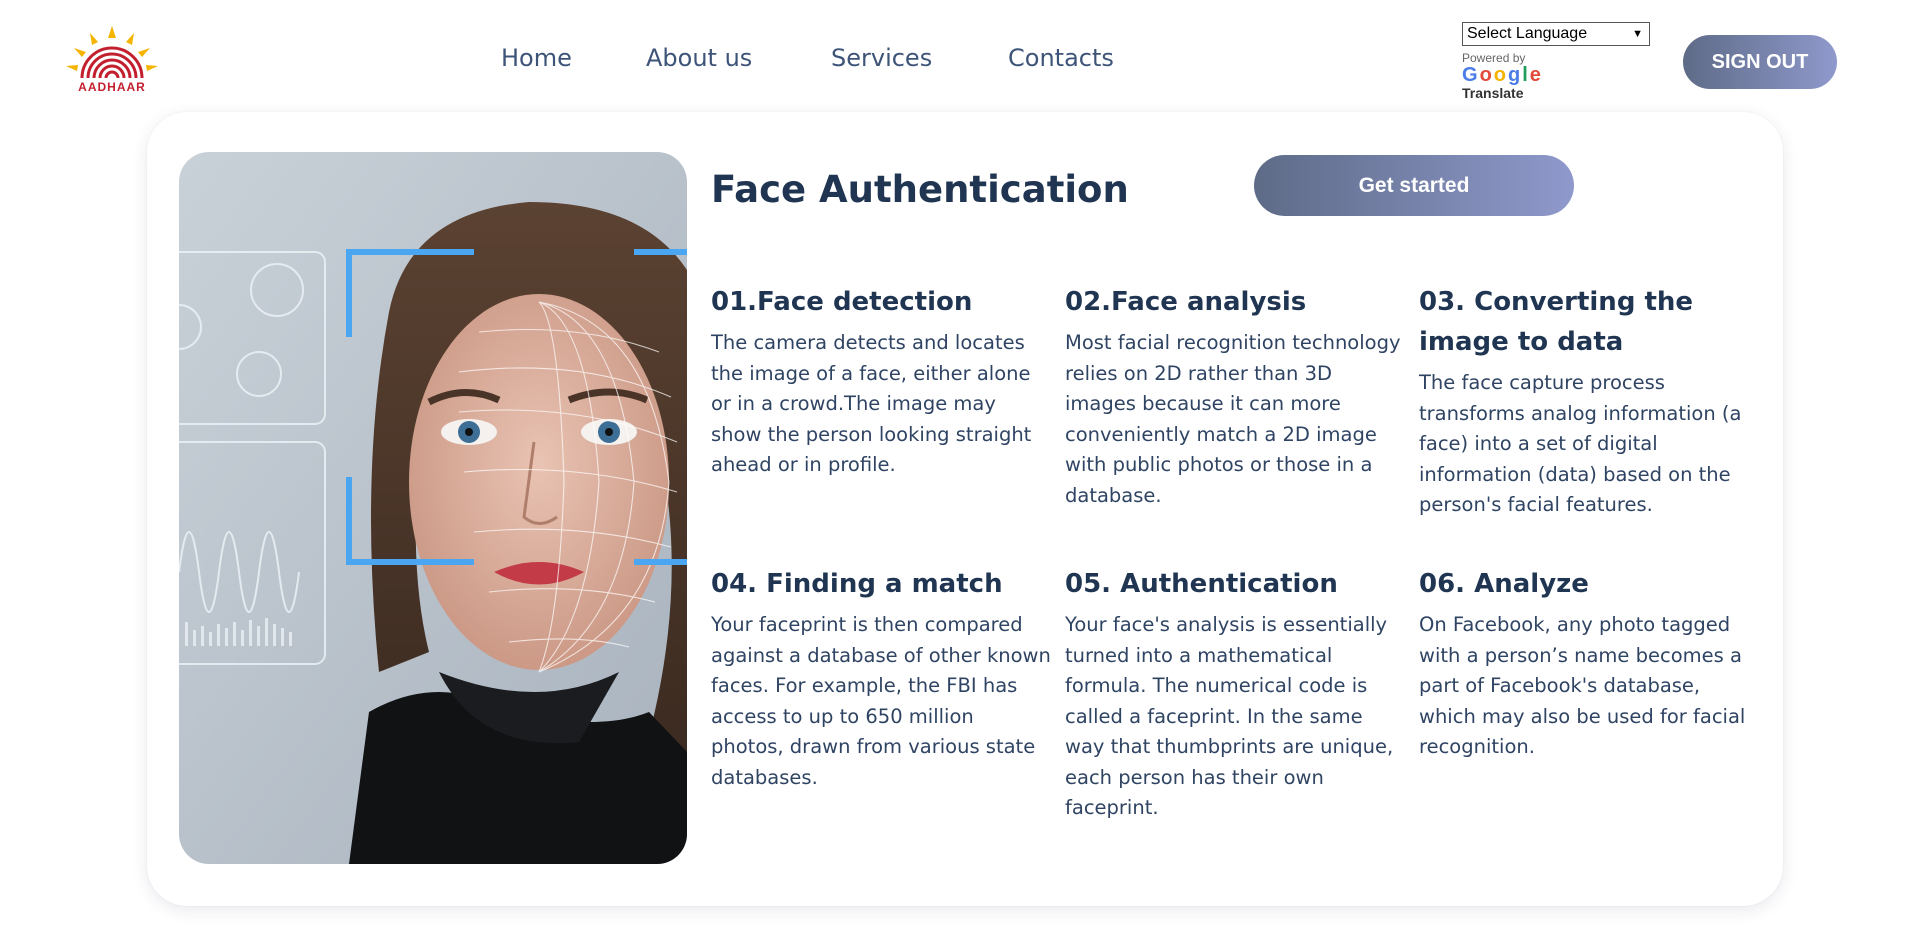 This screenshot has width=1920, height=927. I want to click on aadhaar-logo: AADHAAR, so click(112, 62).